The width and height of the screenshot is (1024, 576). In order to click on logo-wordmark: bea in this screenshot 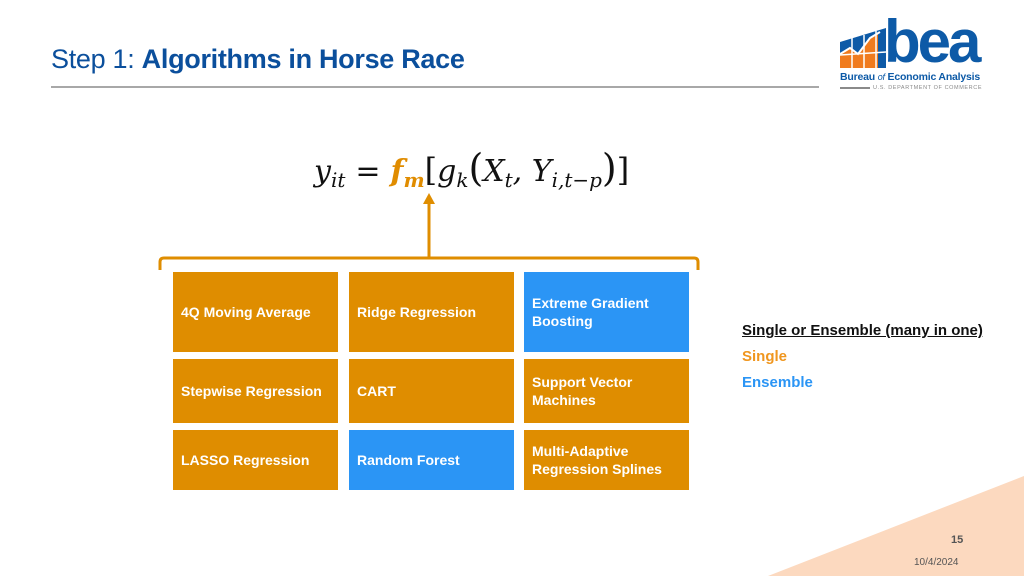, I will do `click(932, 41)`.